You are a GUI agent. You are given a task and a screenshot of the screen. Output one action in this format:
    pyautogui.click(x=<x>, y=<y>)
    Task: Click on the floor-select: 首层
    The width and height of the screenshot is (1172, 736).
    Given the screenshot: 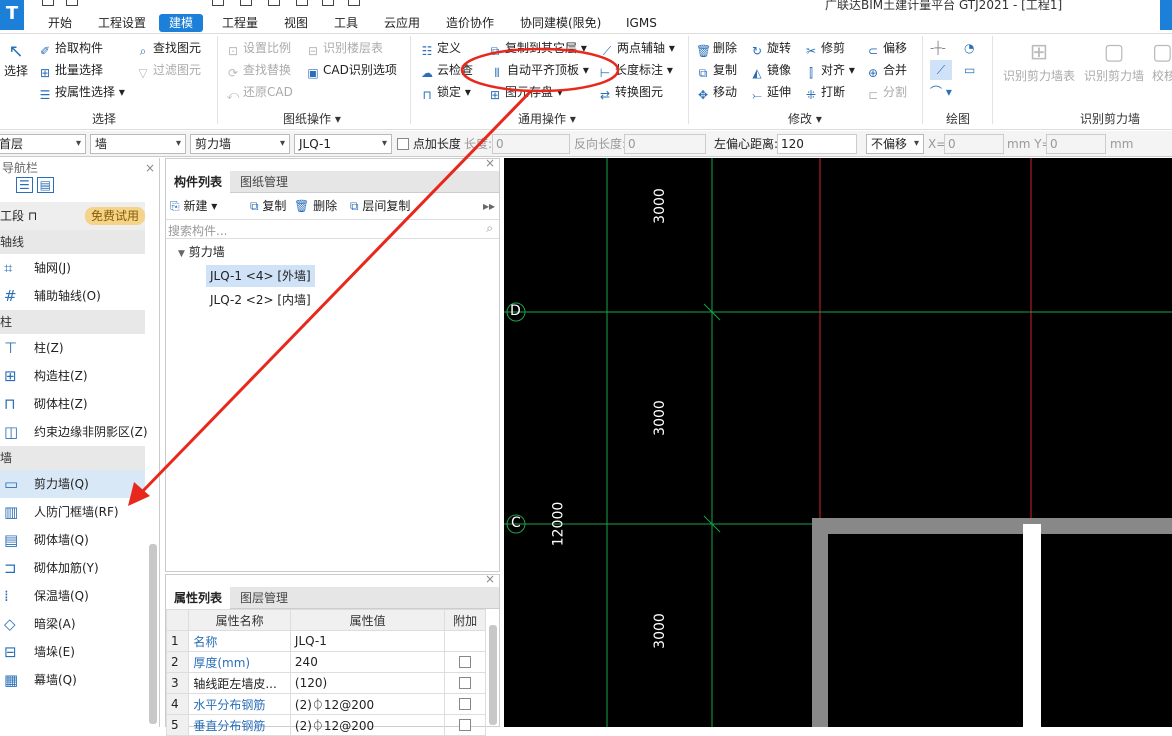 What is the action you would take?
    pyautogui.click(x=43, y=144)
    